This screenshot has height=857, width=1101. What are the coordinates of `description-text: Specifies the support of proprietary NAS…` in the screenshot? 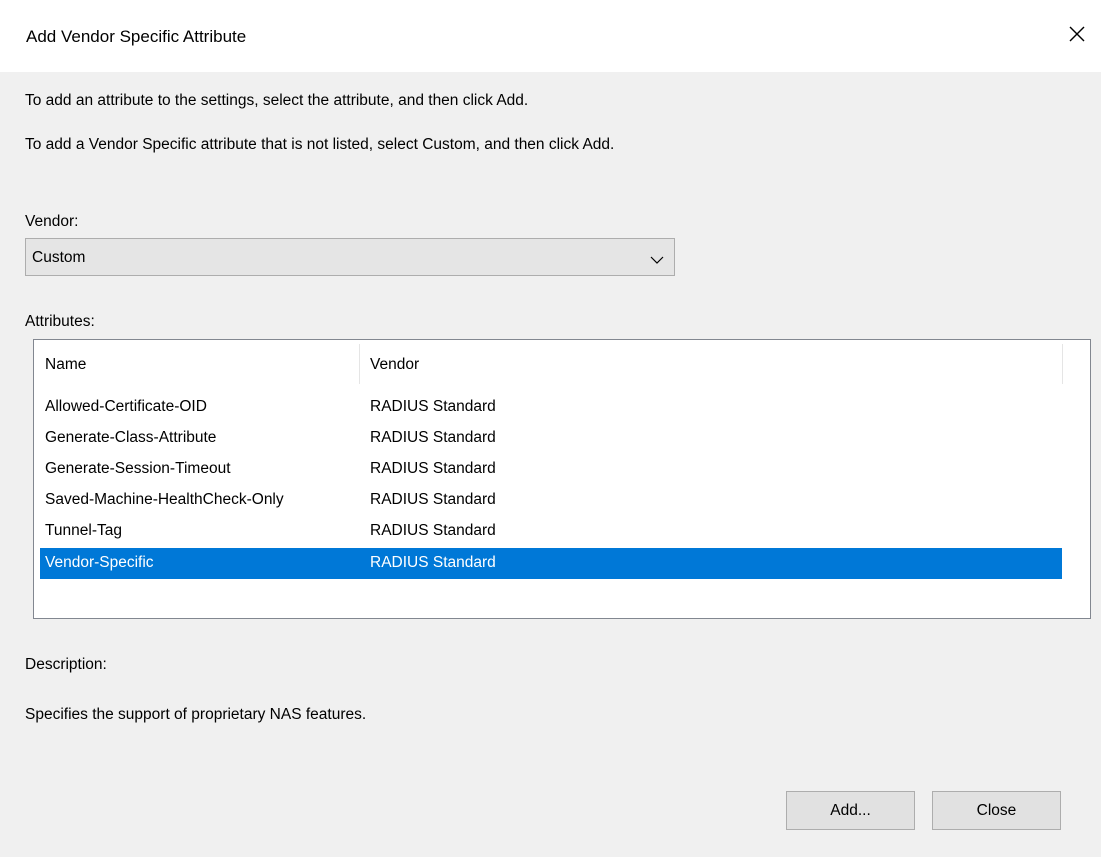 It's located at (196, 714).